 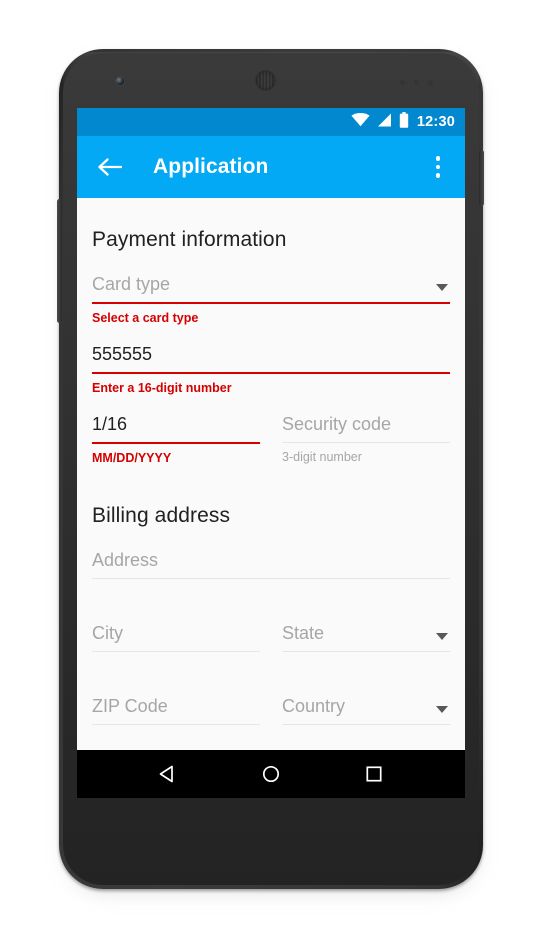 What do you see at coordinates (303, 633) in the screenshot?
I see `state-placeholder: State` at bounding box center [303, 633].